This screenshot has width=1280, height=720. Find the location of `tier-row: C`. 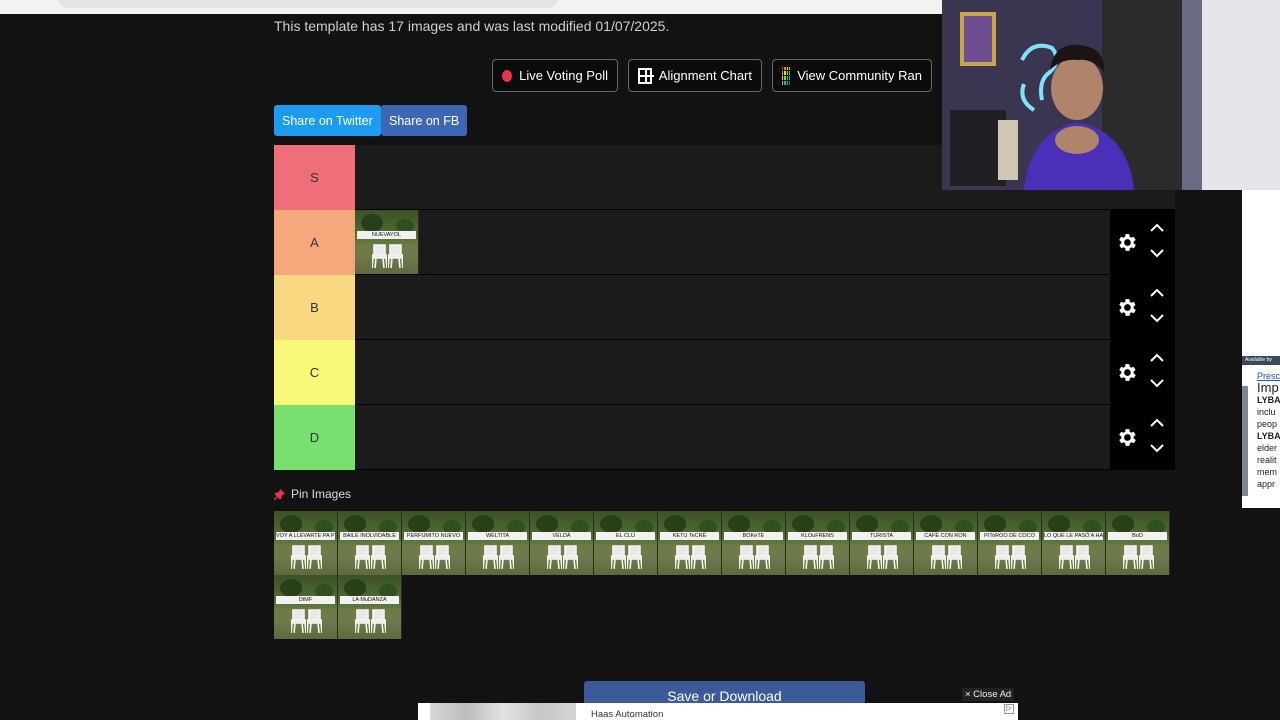

tier-row: C is located at coordinates (724, 372).